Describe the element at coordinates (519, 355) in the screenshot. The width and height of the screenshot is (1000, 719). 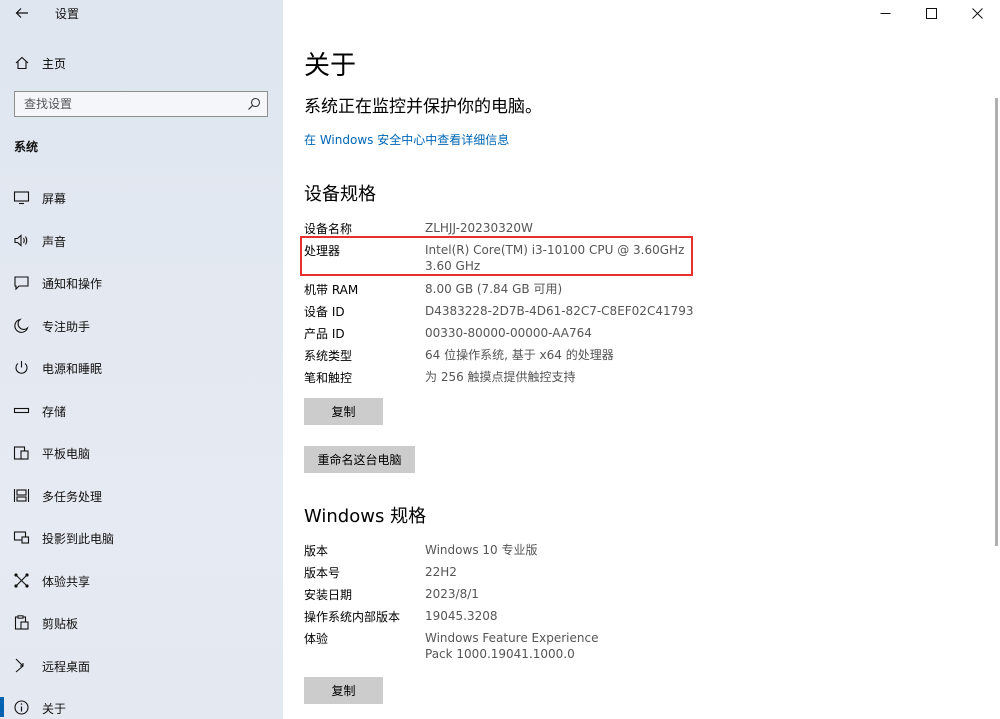
I see `spec-value: 64 位操作系统, 基于 x64 的处理器` at that location.